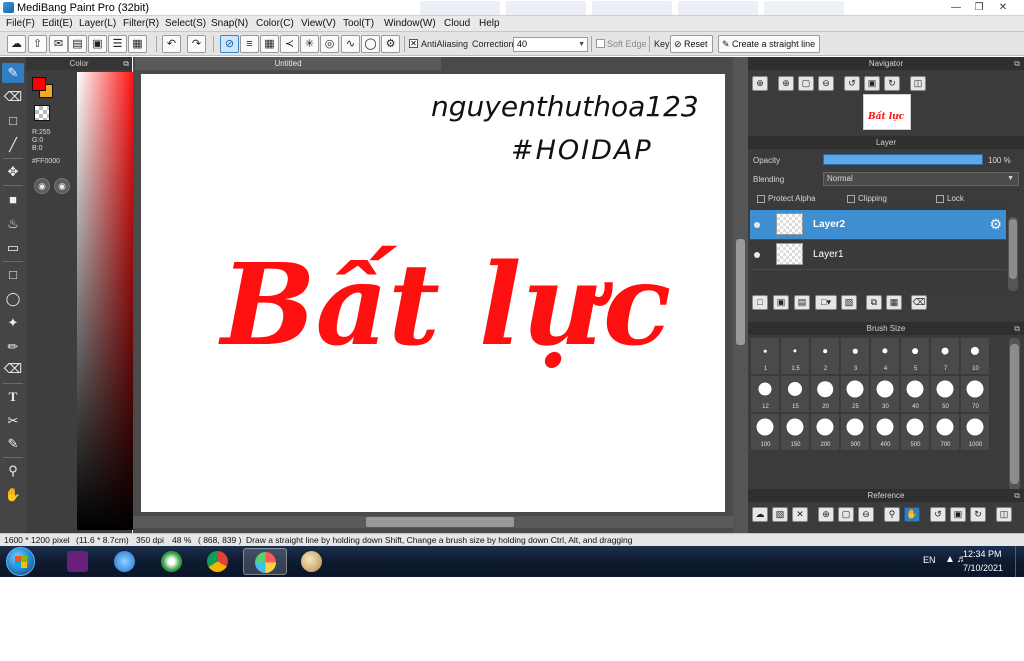  I want to click on palette-icon: ◉, so click(42, 186).